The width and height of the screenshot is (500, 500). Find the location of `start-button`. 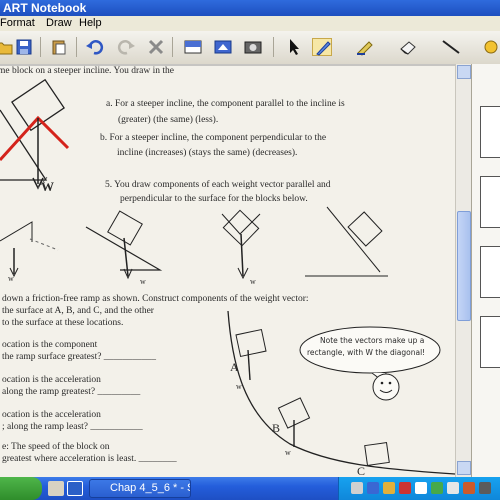

start-button is located at coordinates (21, 488).